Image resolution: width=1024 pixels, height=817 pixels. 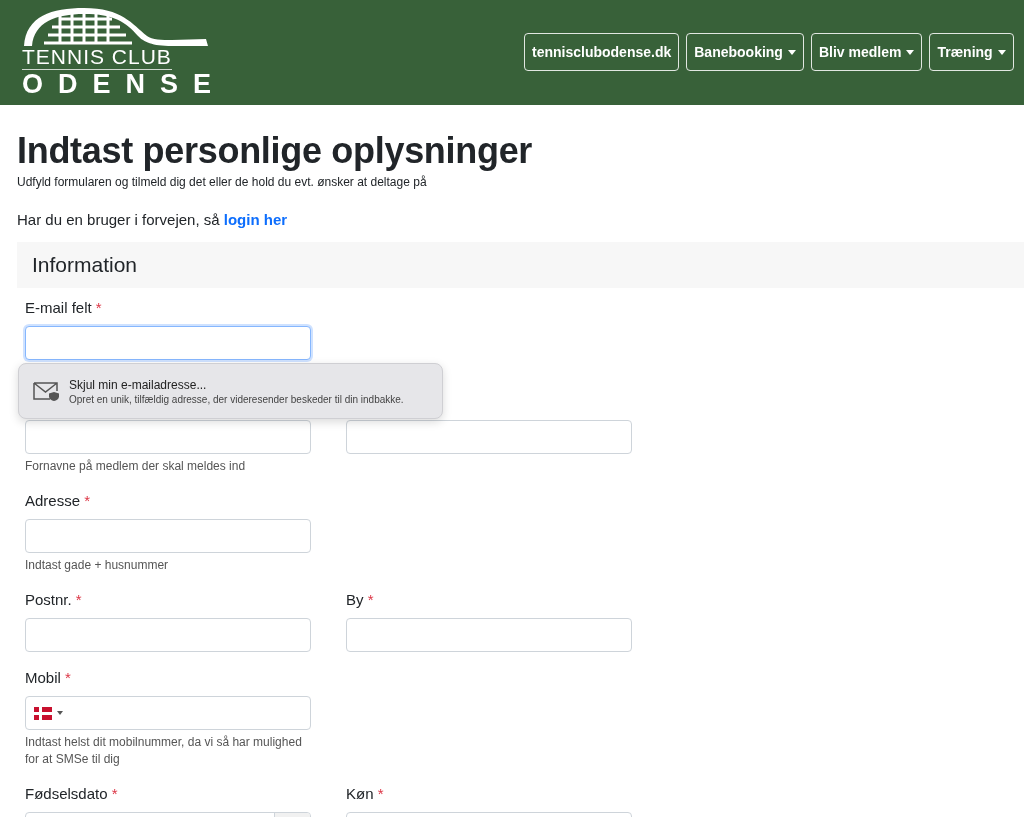 What do you see at coordinates (53, 600) in the screenshot?
I see `field-label: Postnr. *` at bounding box center [53, 600].